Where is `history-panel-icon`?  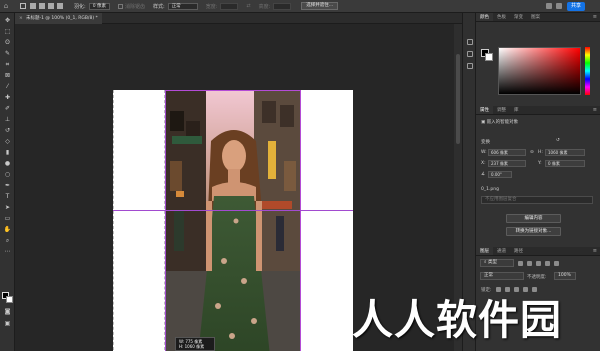
history-panel-icon is located at coordinates (470, 42).